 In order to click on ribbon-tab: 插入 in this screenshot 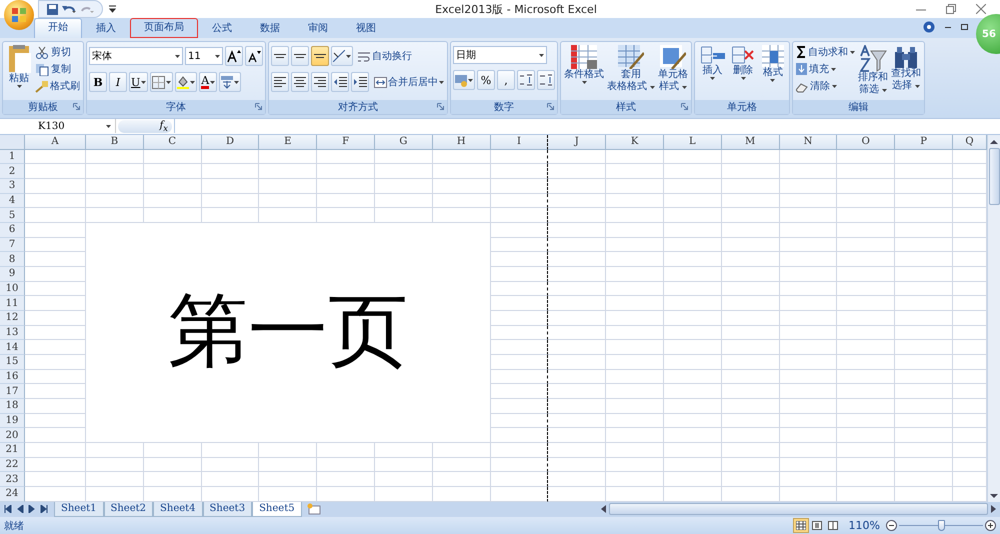, I will do `click(106, 28)`.